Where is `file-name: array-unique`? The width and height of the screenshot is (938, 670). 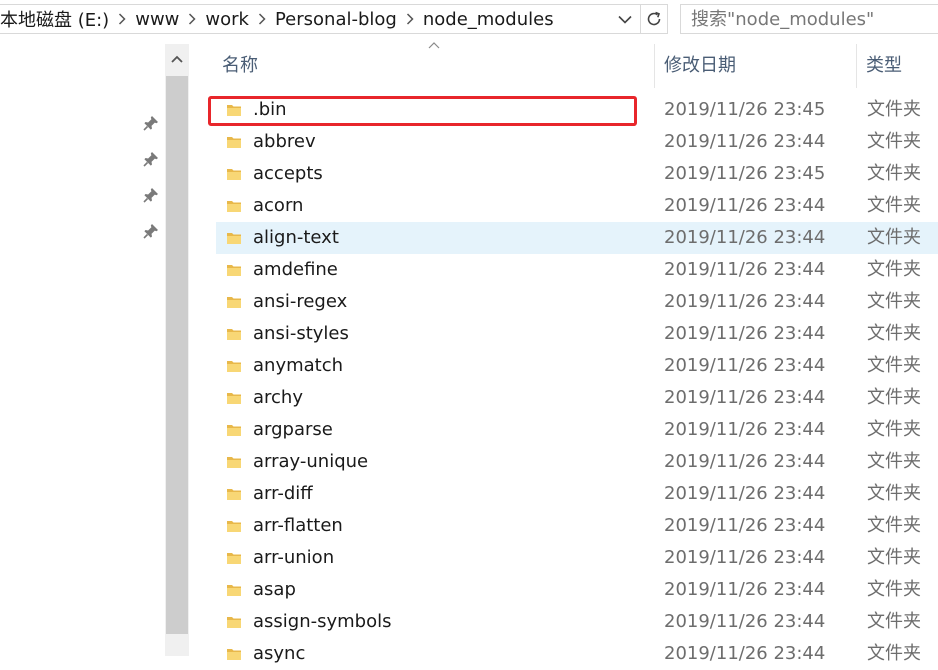
file-name: array-unique is located at coordinates (311, 461).